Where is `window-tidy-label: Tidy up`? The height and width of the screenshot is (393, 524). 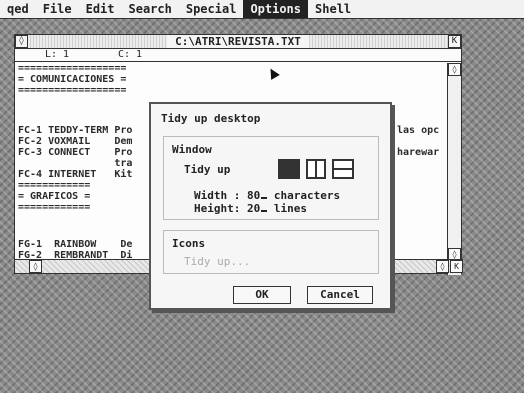
window-tidy-label: Tidy up is located at coordinates (207, 169).